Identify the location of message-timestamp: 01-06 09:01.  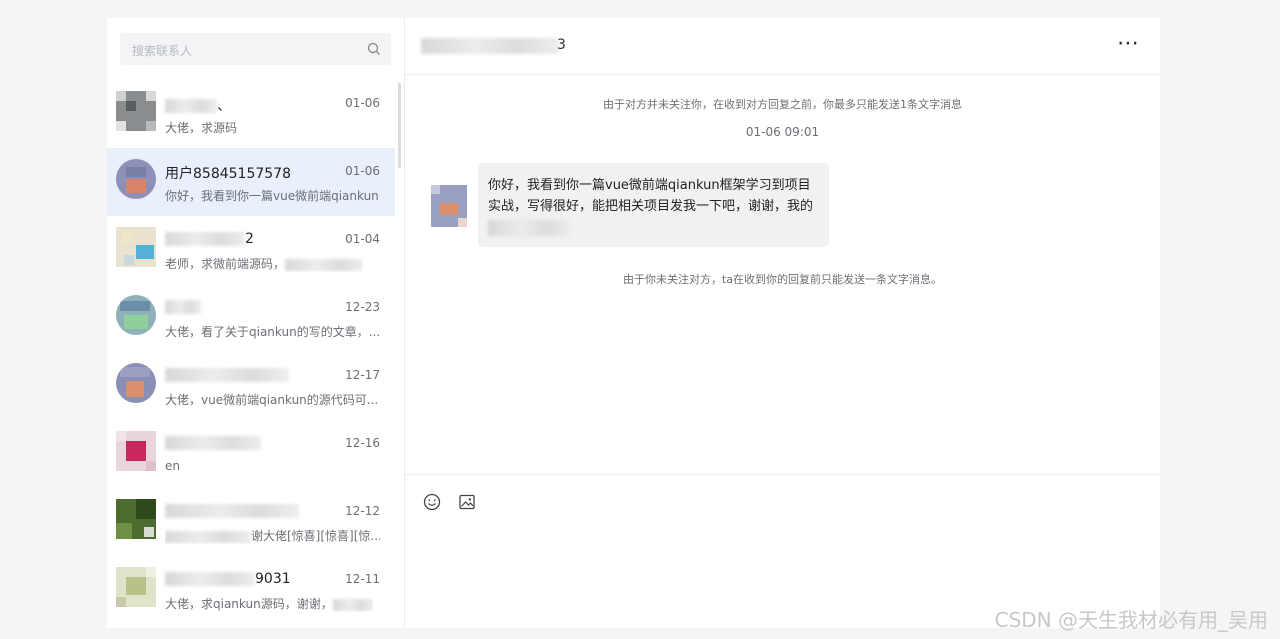
(782, 132).